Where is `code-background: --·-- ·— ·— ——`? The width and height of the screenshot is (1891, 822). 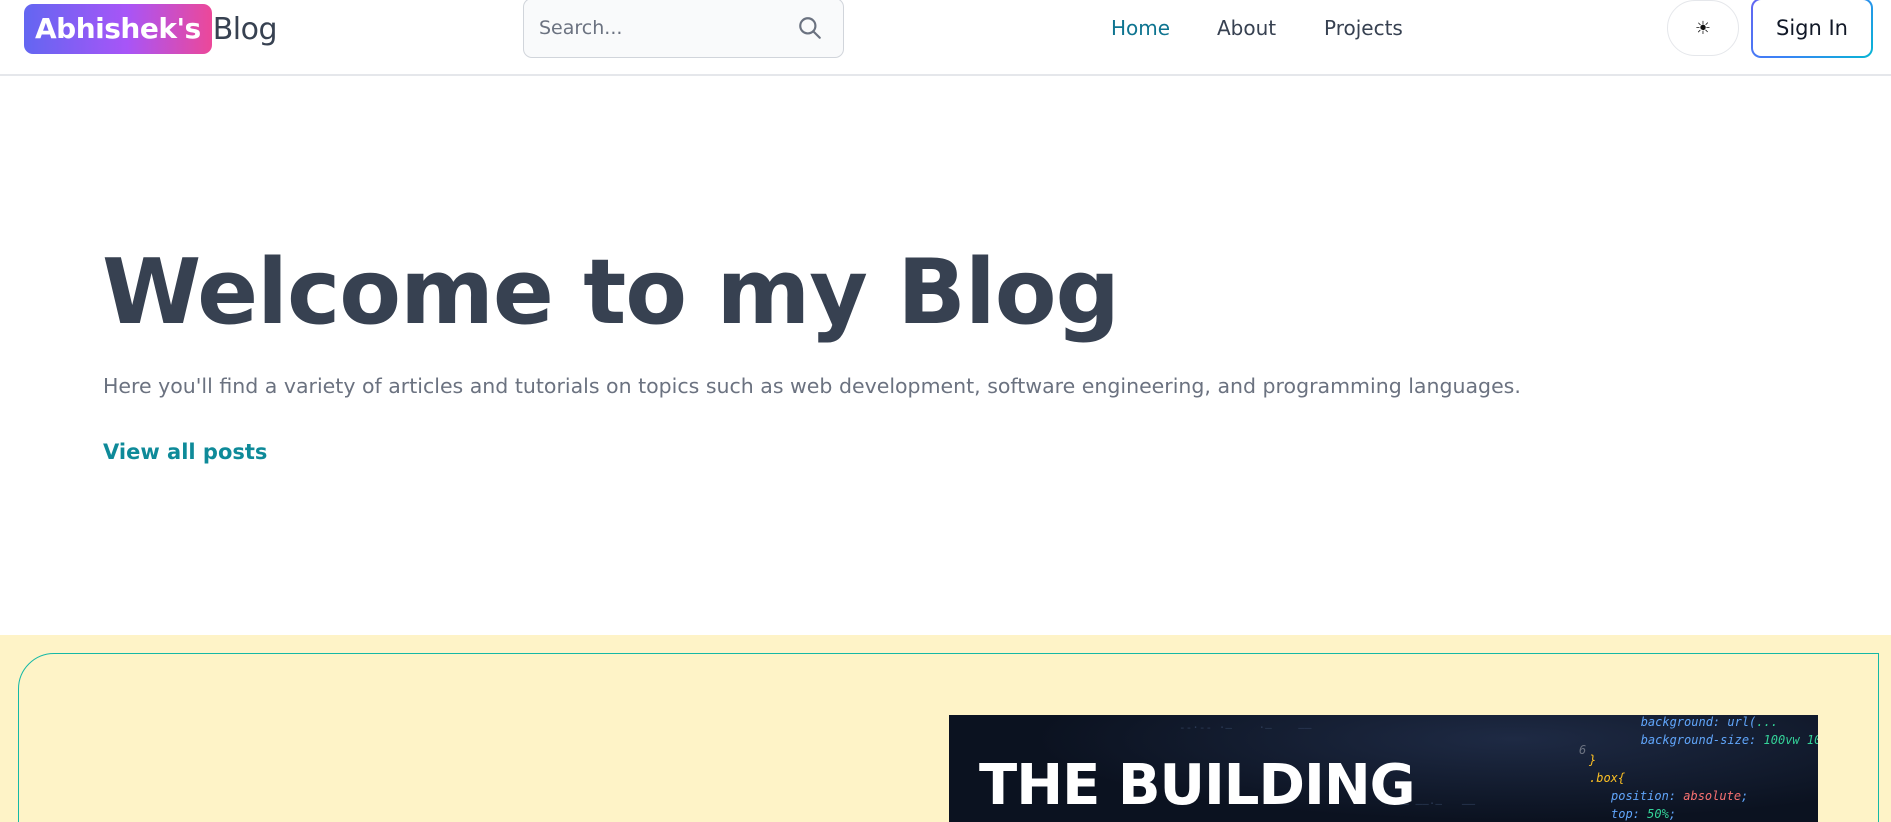
code-background: --·-- ·— ·— —— is located at coordinates (1245, 727).